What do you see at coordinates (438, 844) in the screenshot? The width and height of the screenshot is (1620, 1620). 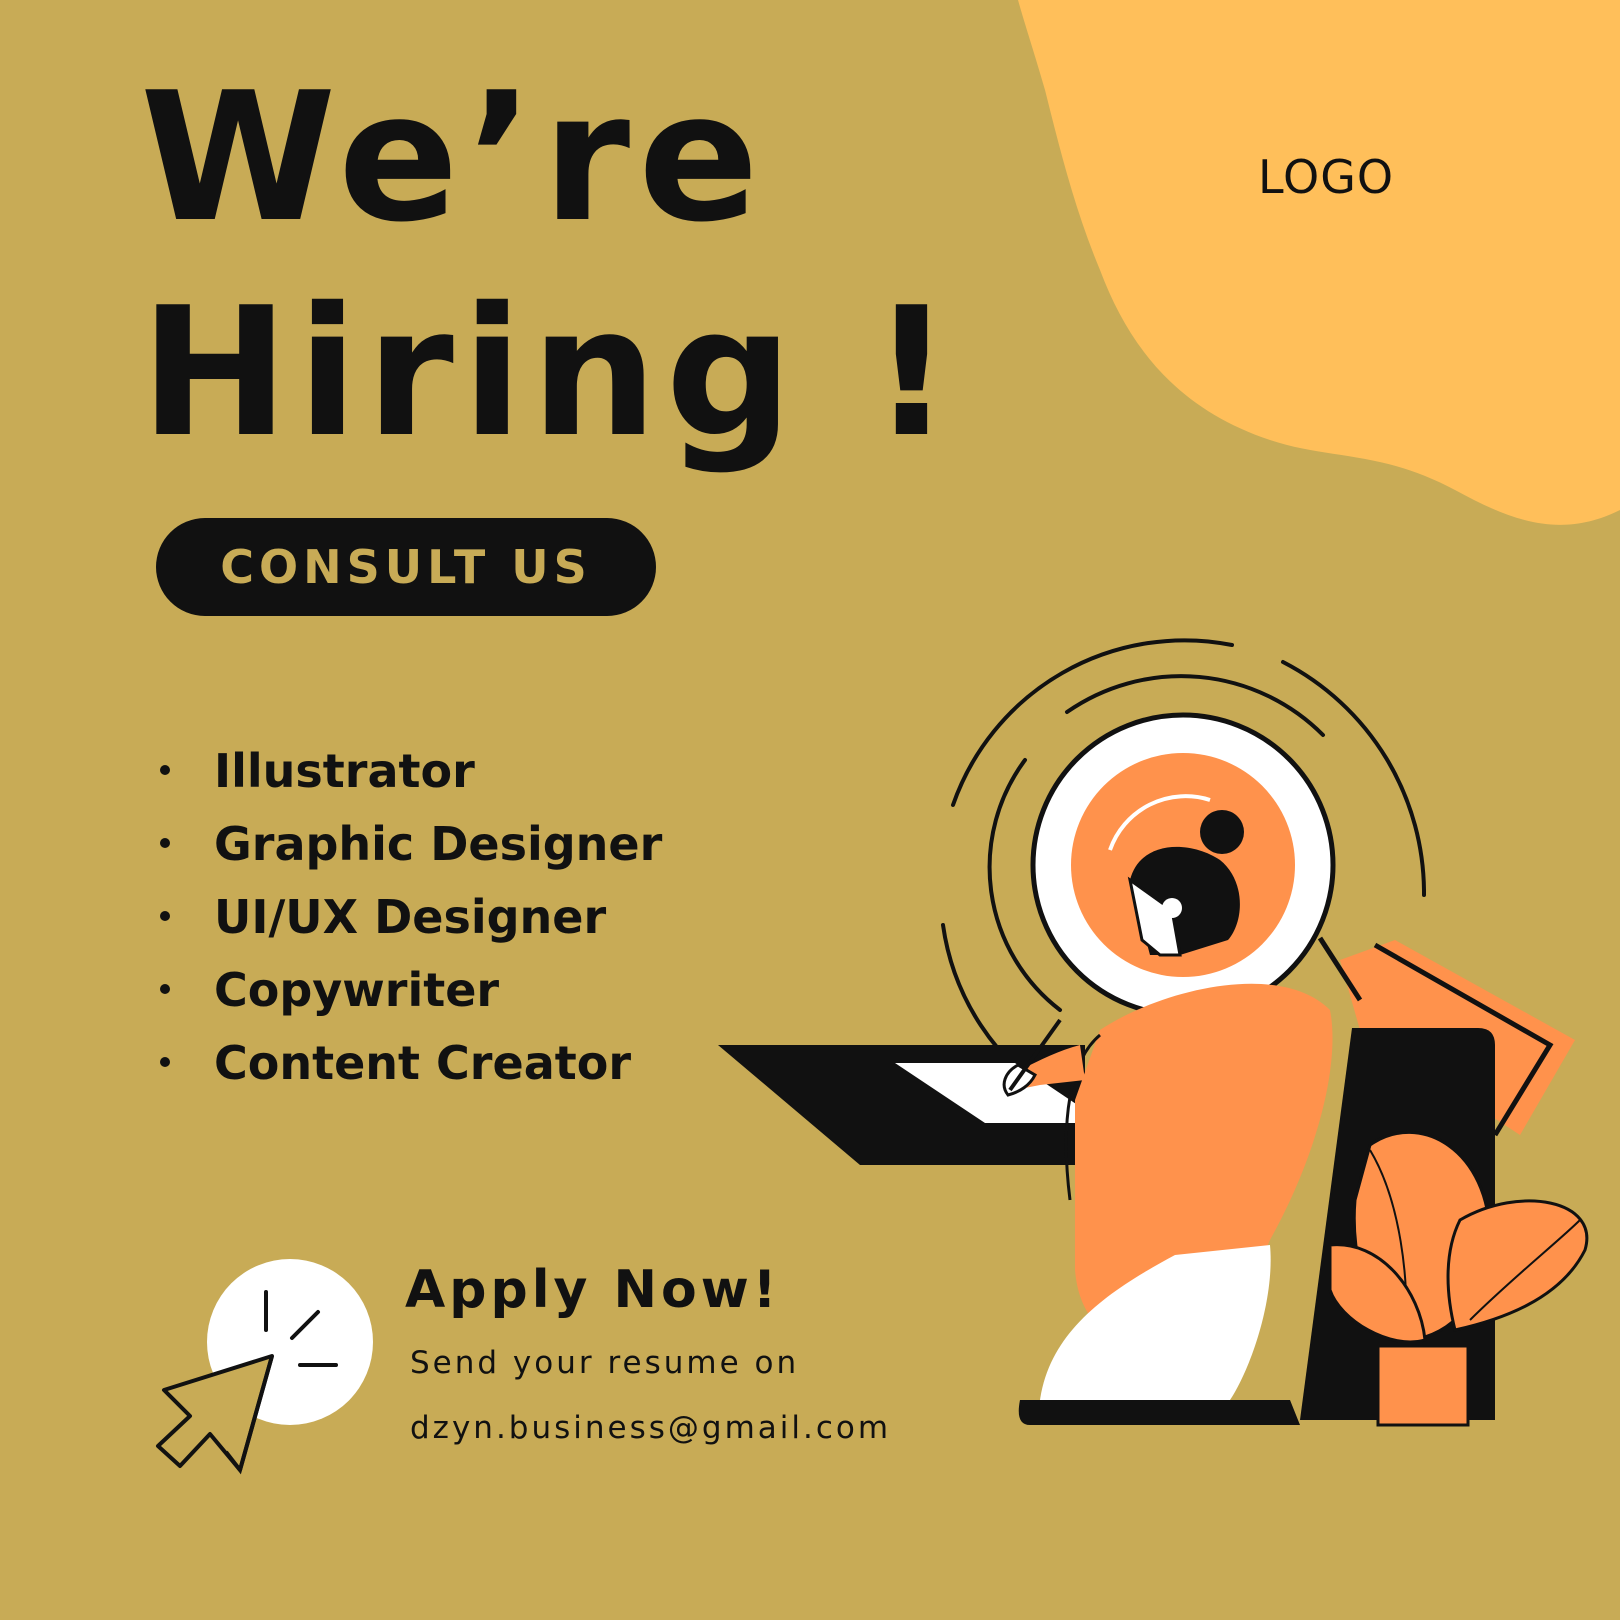 I see `role-label: Graphic Designer` at bounding box center [438, 844].